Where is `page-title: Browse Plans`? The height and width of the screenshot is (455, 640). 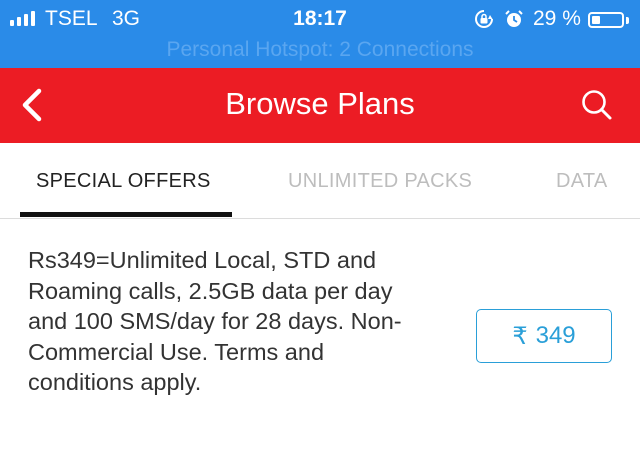
page-title: Browse Plans is located at coordinates (320, 103).